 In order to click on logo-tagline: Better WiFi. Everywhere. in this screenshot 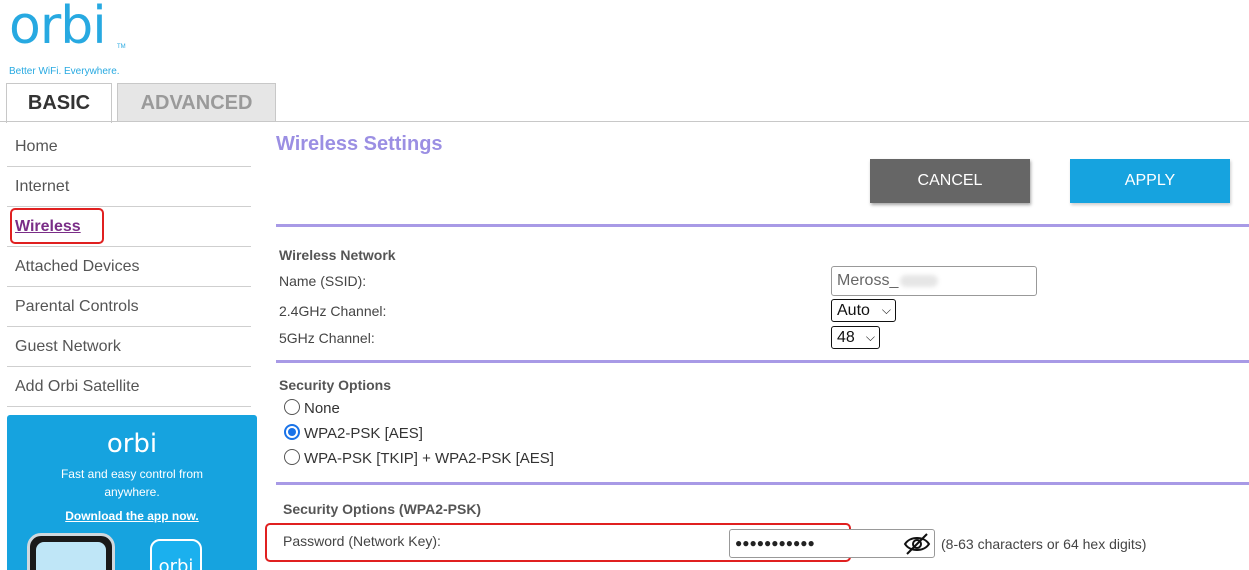, I will do `click(64, 71)`.